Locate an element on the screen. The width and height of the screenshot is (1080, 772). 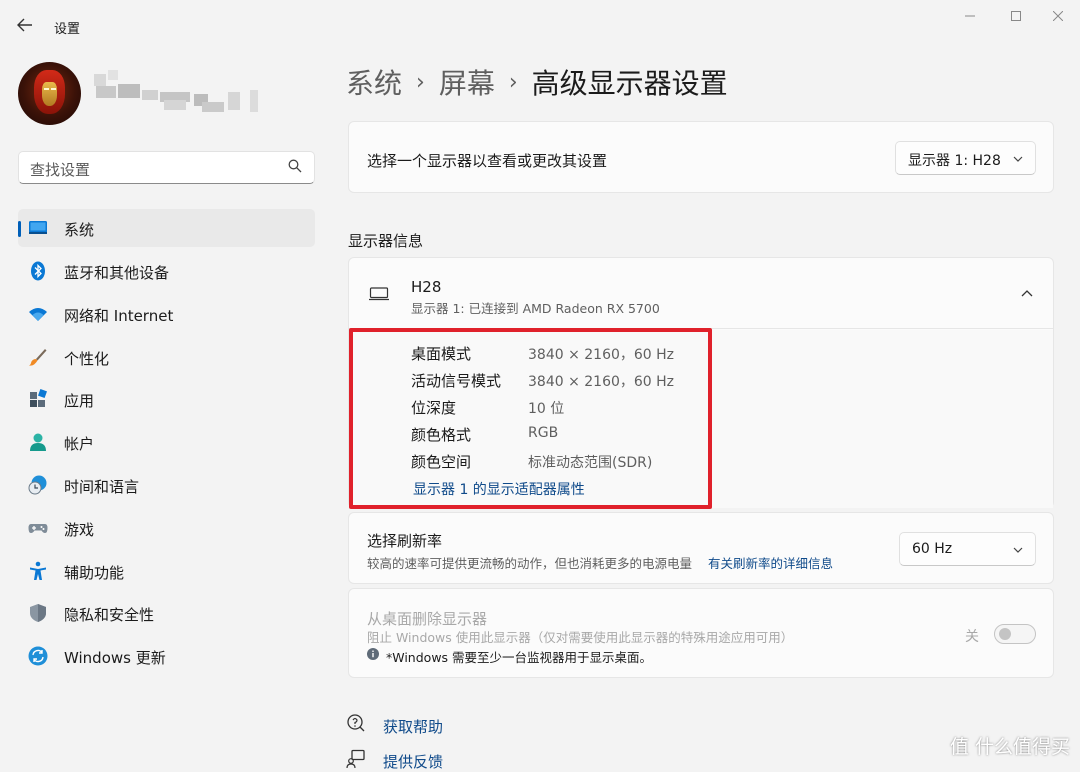
refresh-rate-value: 60 Hz is located at coordinates (932, 549).